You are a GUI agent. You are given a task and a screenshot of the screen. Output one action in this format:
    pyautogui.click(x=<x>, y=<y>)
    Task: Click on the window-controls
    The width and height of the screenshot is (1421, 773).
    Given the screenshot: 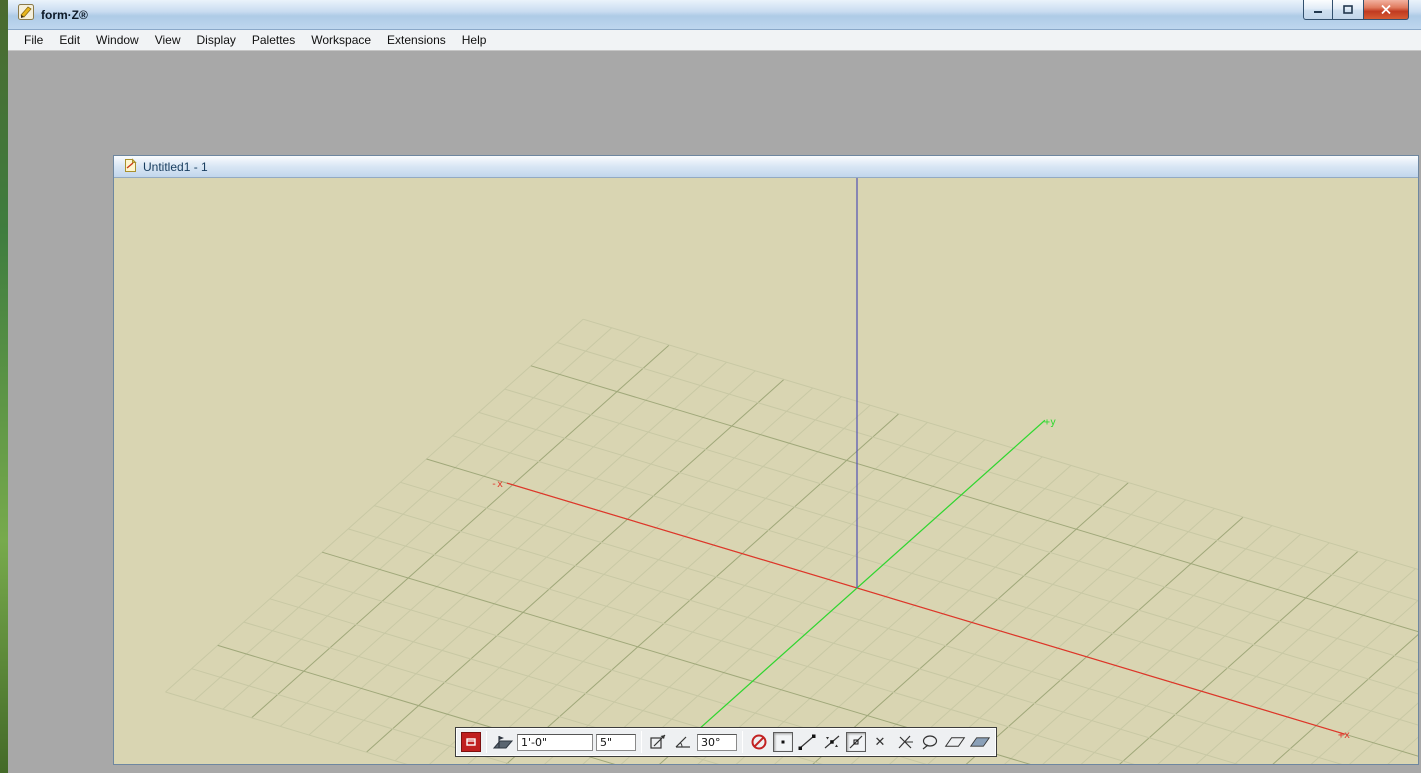 What is the action you would take?
    pyautogui.click(x=1356, y=10)
    